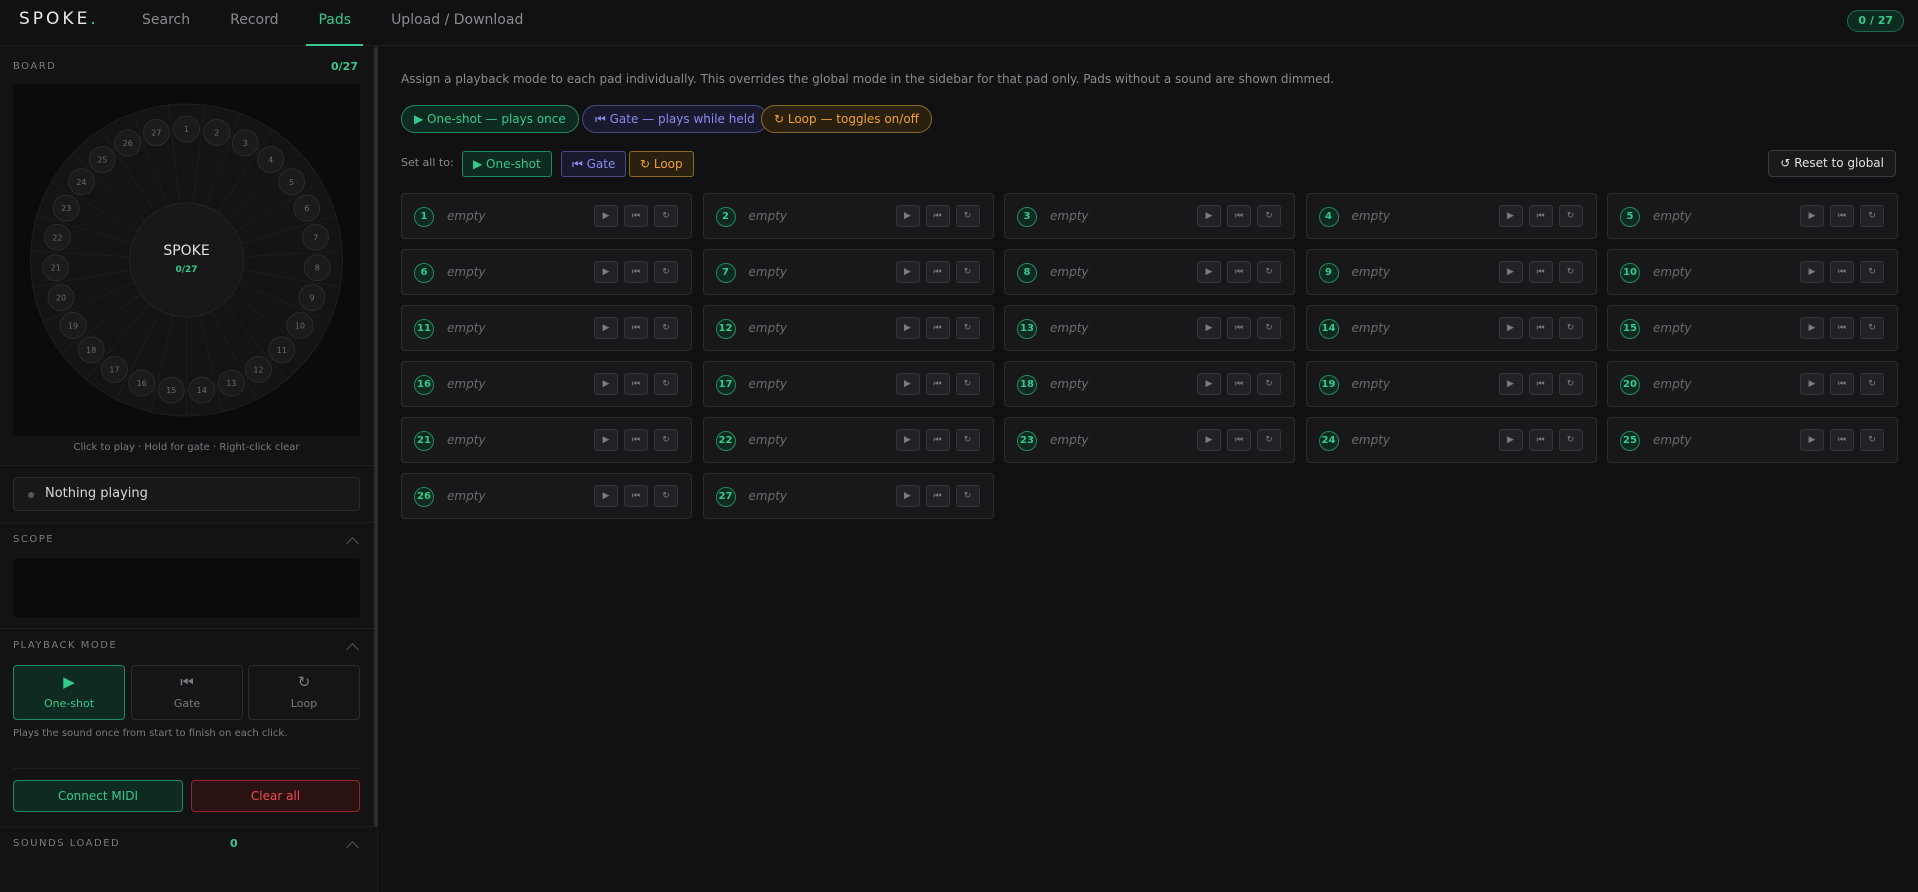  Describe the element at coordinates (1149, 440) in the screenshot. I see `pad-card: 23 empty ▶ ⏮ ↻` at that location.